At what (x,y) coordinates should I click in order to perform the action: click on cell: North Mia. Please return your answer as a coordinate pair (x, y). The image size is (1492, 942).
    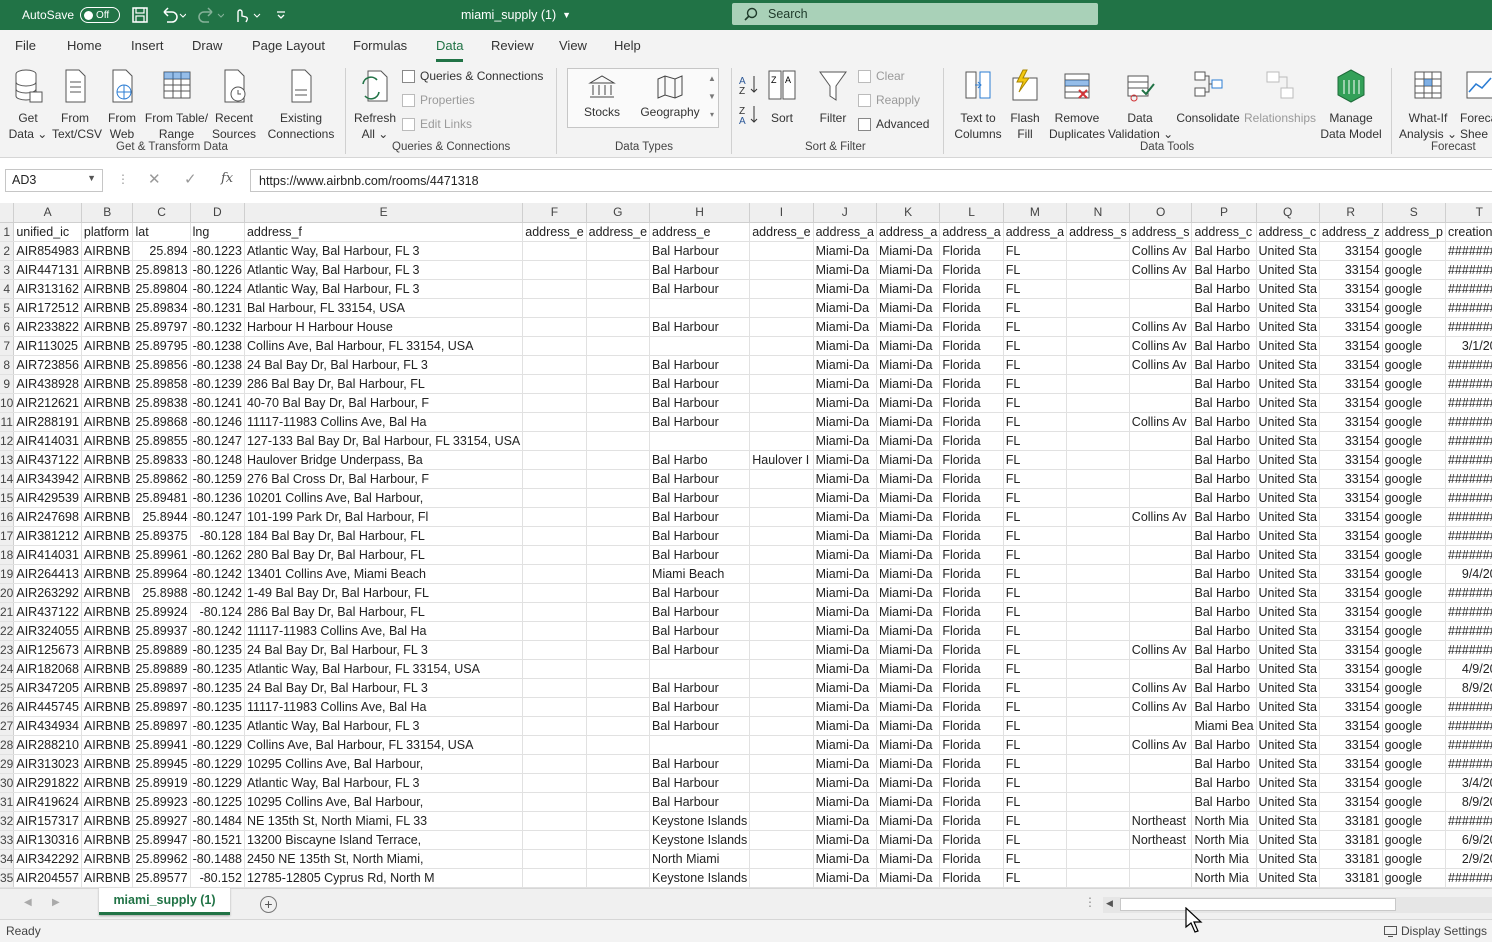
    Looking at the image, I should click on (1224, 878).